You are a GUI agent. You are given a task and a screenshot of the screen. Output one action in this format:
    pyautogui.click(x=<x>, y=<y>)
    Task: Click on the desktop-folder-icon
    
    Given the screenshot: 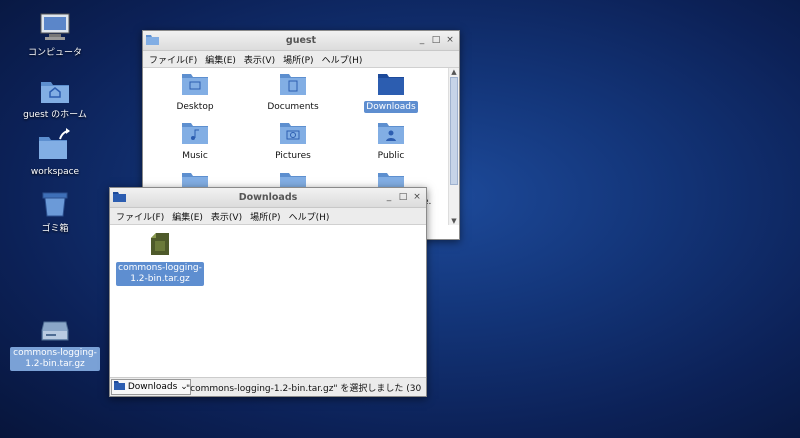 What is the action you would take?
    pyautogui.click(x=195, y=84)
    